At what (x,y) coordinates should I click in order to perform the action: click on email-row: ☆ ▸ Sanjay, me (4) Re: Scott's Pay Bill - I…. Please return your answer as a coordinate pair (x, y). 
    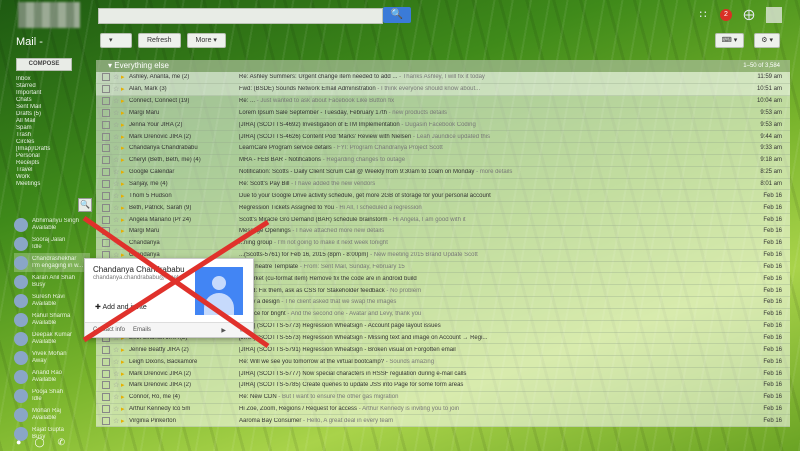
    Looking at the image, I should click on (443, 185).